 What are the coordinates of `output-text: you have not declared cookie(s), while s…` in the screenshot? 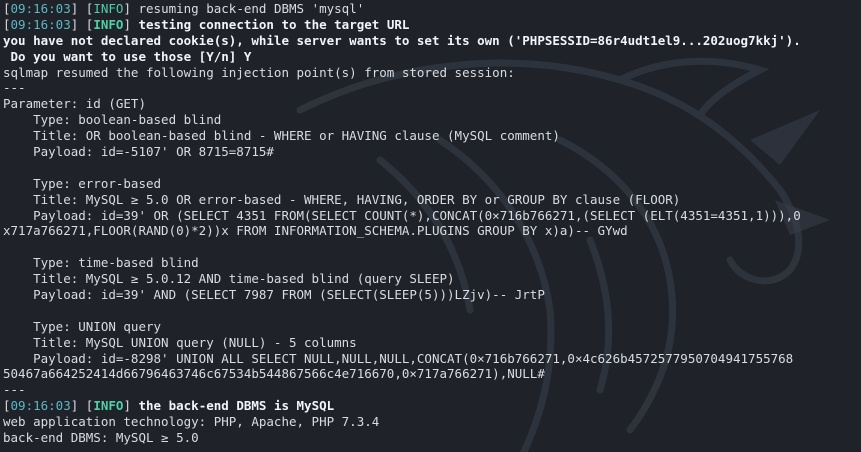 It's located at (402, 40).